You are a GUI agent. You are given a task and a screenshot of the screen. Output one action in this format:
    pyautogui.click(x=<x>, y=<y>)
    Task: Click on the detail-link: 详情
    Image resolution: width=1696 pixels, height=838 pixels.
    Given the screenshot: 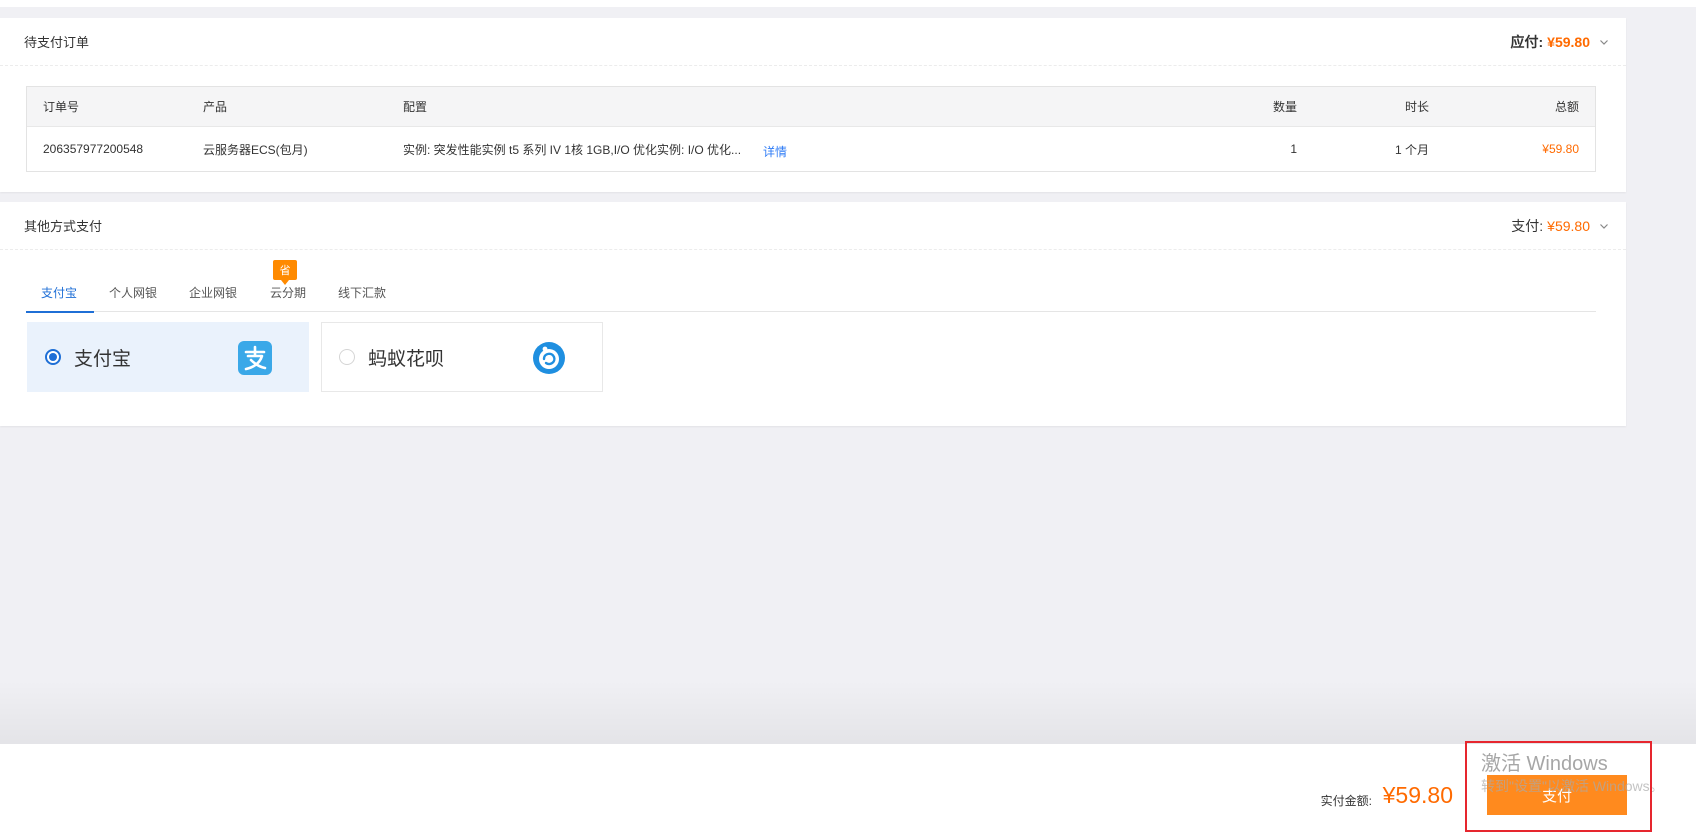 What is the action you would take?
    pyautogui.click(x=775, y=151)
    